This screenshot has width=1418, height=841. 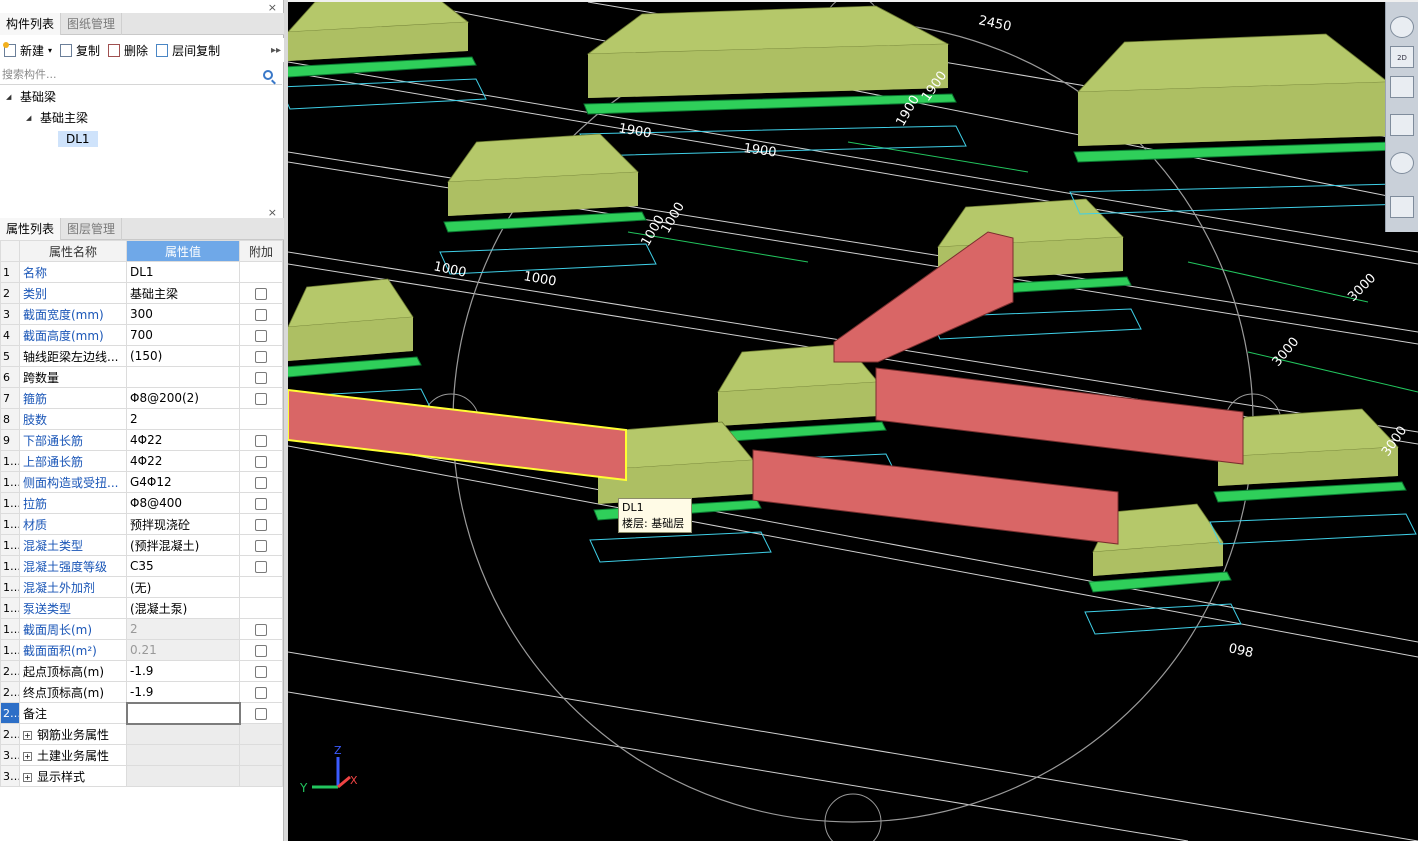 I want to click on delete-button: 删除, so click(x=128, y=50).